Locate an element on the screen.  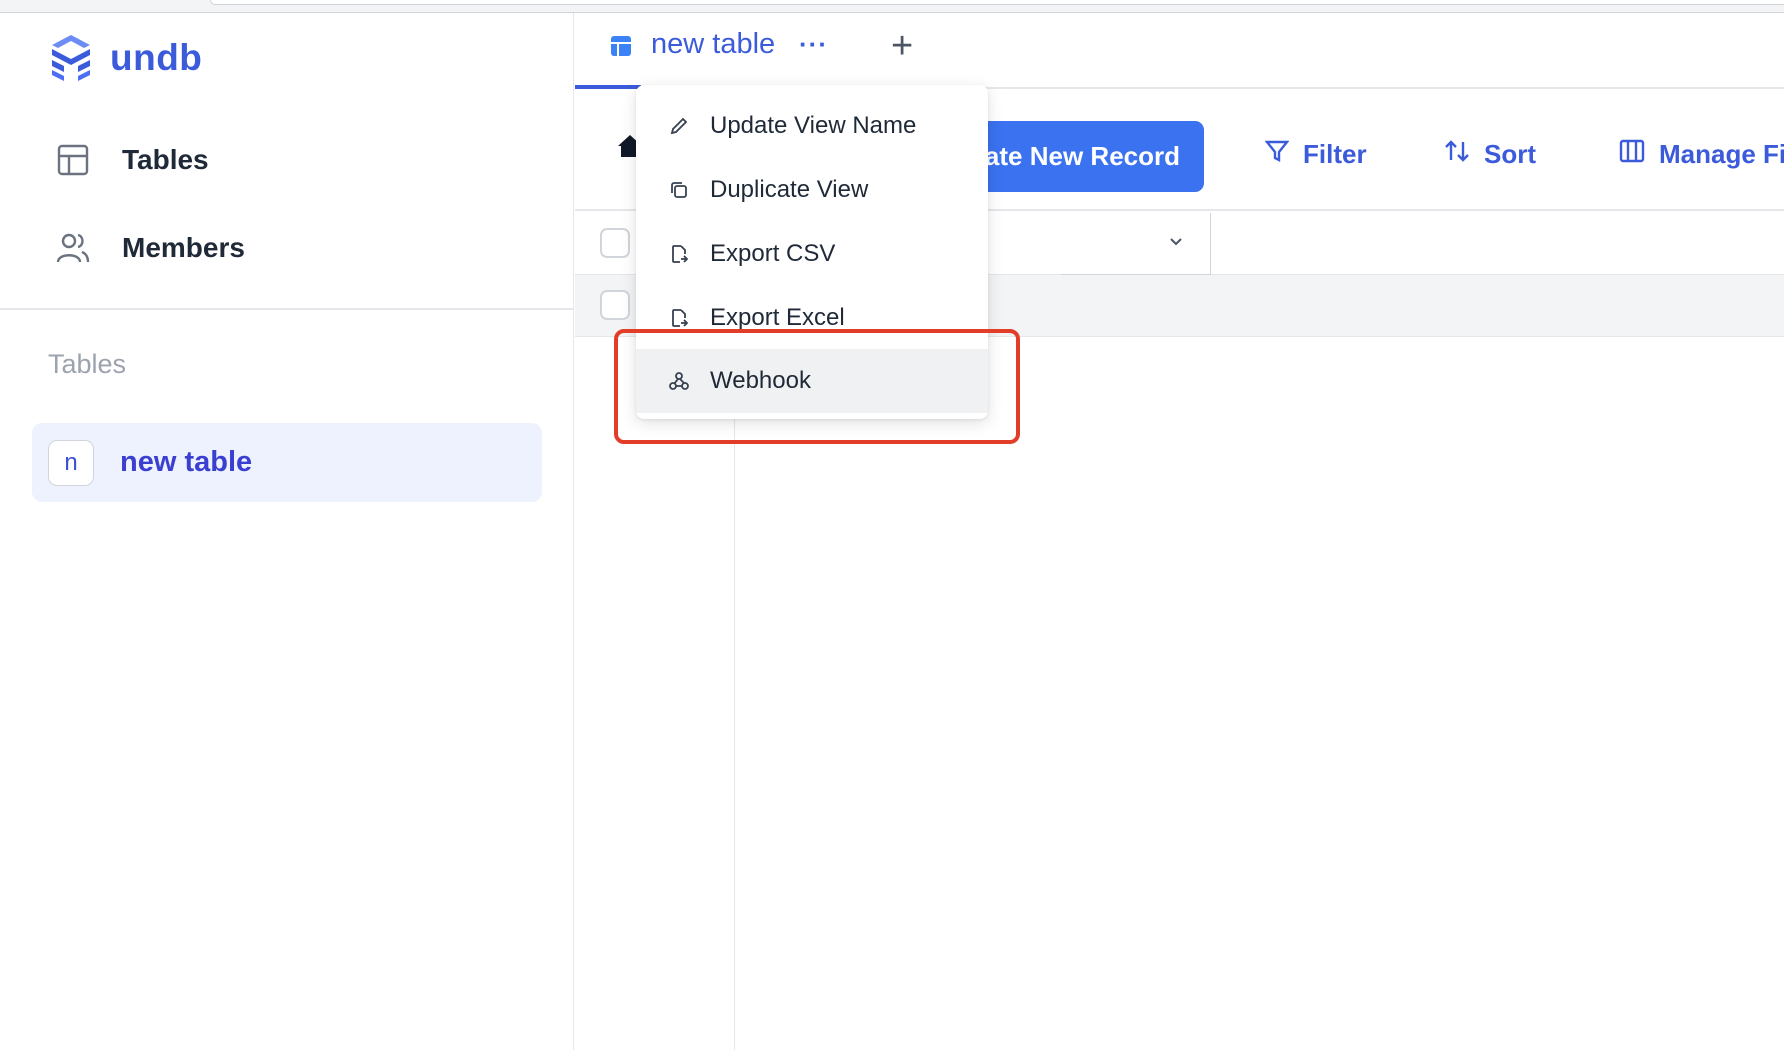
sort-button: Sort is located at coordinates (1490, 154).